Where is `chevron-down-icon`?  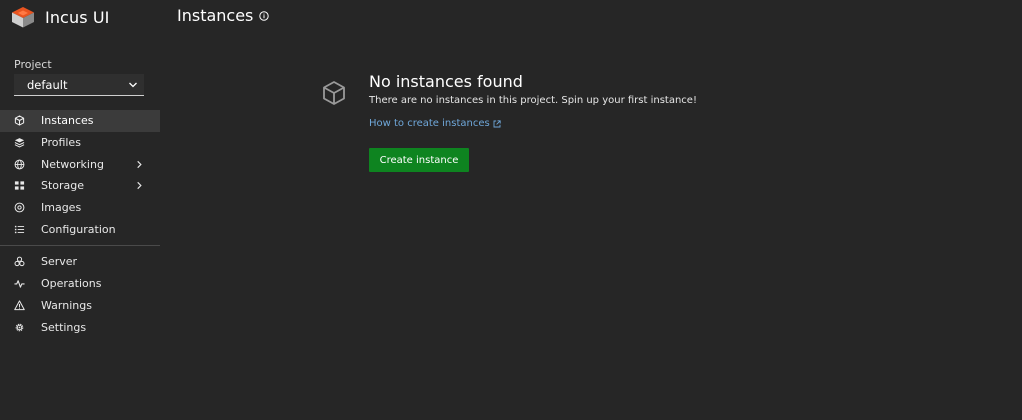
chevron-down-icon is located at coordinates (133, 84).